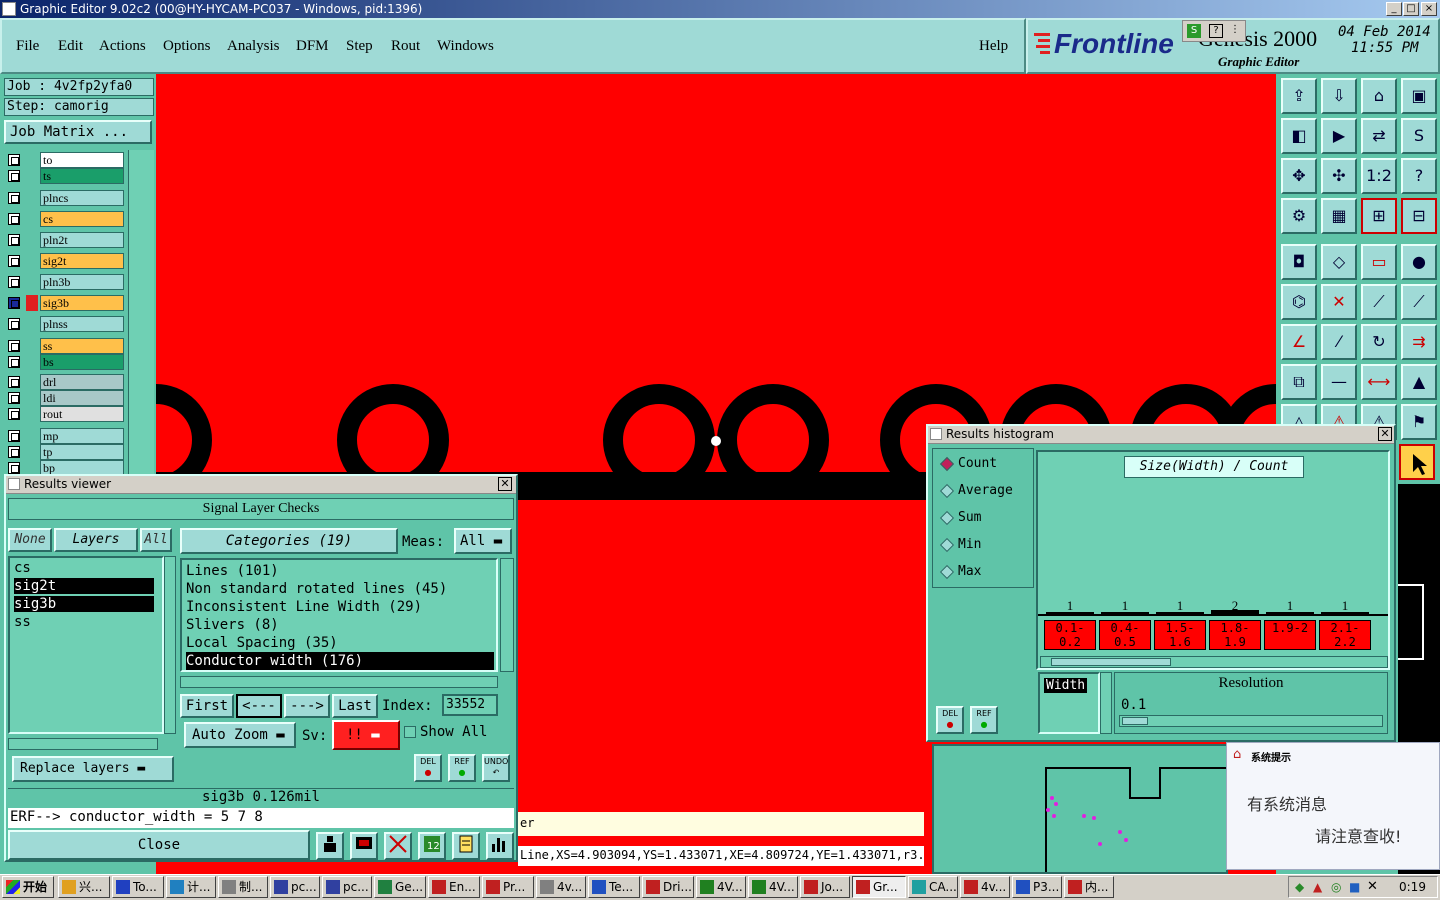 The image size is (1440, 900). What do you see at coordinates (1299, 262) in the screenshot?
I see `pad-tool-button: ◘` at bounding box center [1299, 262].